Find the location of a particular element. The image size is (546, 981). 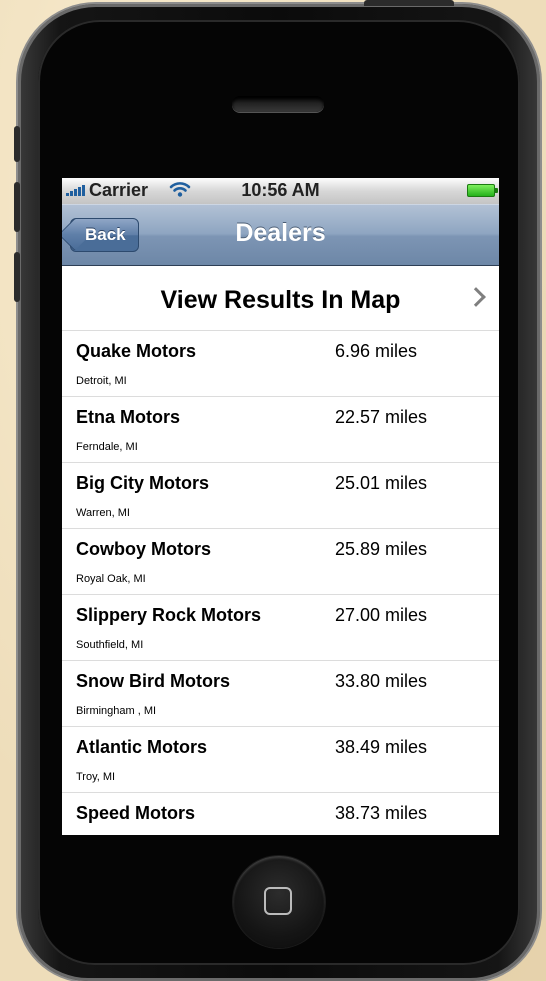

view-results-in-map-label: View Results In Map is located at coordinates (280, 300).